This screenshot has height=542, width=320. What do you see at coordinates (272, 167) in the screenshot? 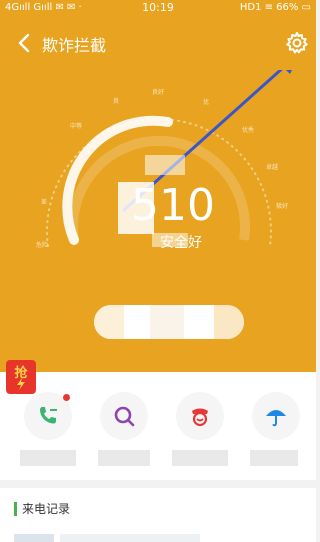
I see `scale-label: 卓越` at bounding box center [272, 167].